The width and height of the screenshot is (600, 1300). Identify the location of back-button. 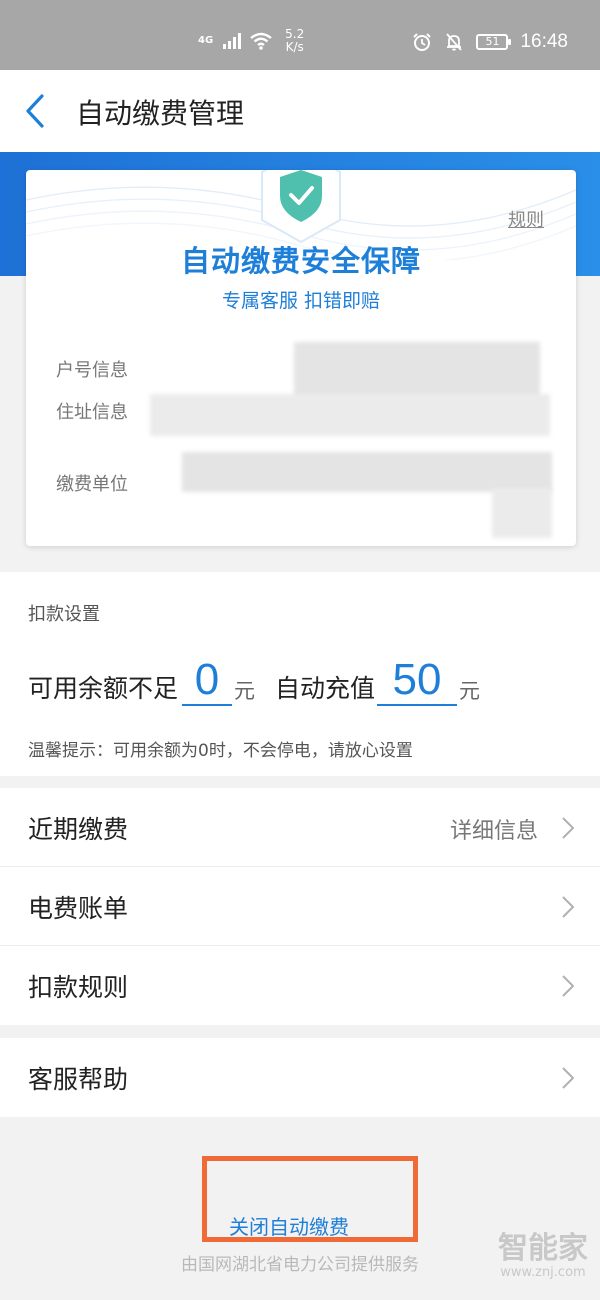
(40, 111).